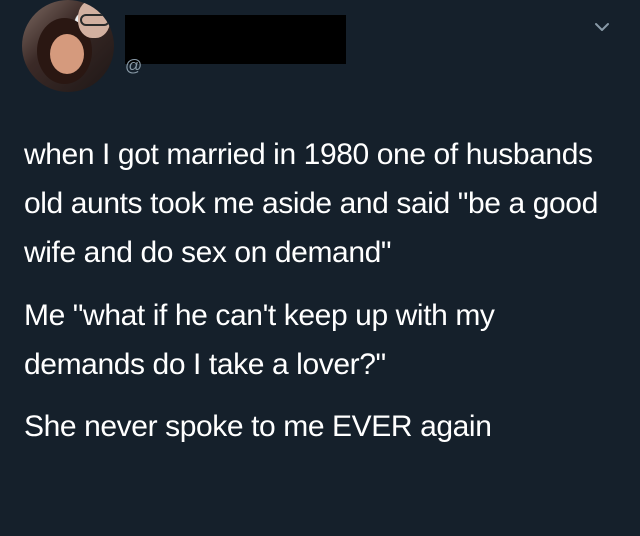 This screenshot has width=640, height=536. Describe the element at coordinates (67, 54) in the screenshot. I see `avatar-person-face` at that location.